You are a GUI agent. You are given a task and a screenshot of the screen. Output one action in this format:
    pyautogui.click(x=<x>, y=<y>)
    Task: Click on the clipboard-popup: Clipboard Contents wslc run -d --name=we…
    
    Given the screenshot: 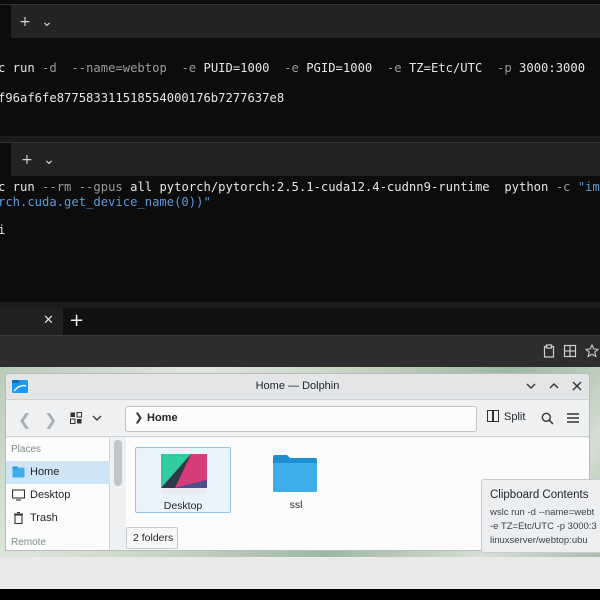 What is the action you would take?
    pyautogui.click(x=540, y=516)
    